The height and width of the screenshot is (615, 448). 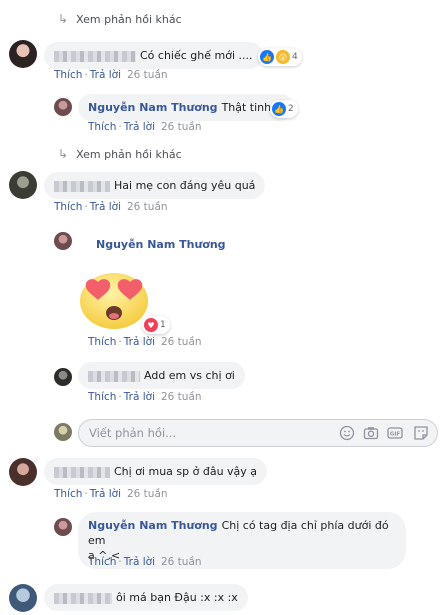 I want to click on reaction-summary: 👍 😮 4, so click(x=280, y=57).